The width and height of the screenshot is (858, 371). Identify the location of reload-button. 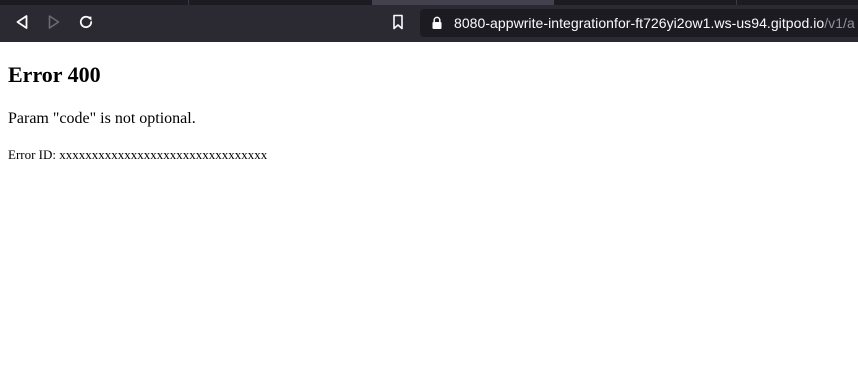
(86, 22).